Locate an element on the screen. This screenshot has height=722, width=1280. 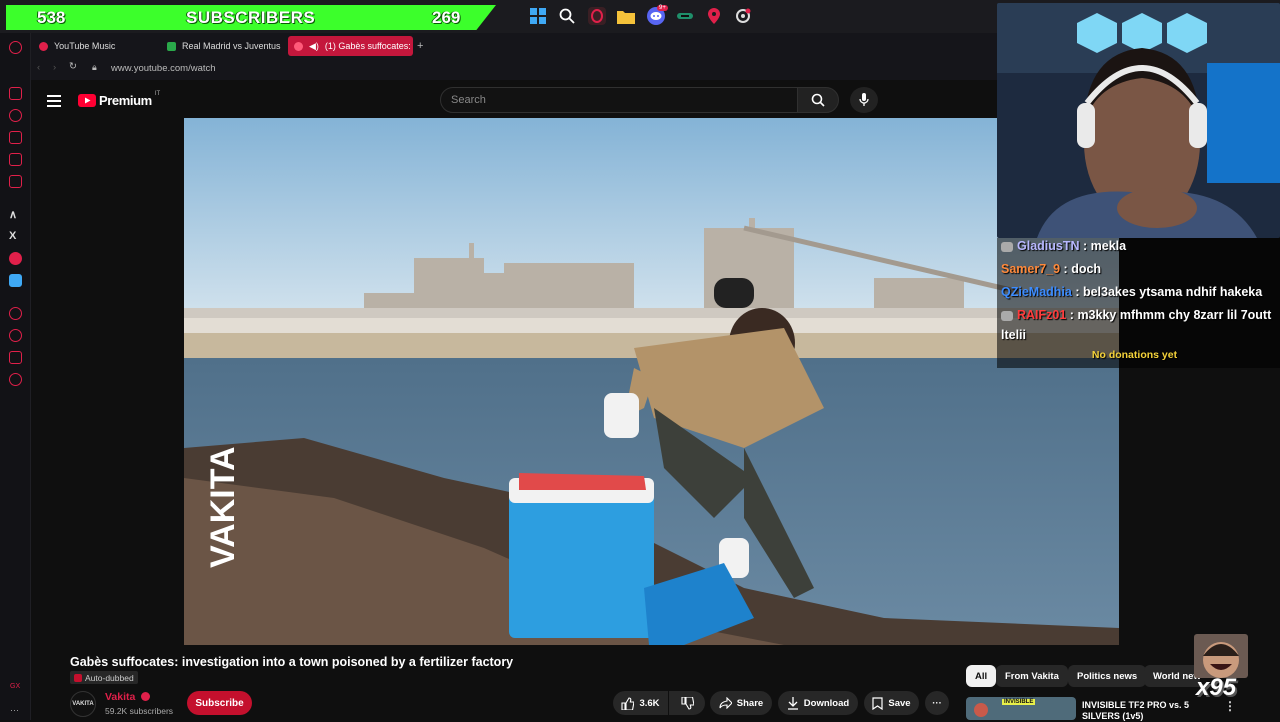
more-actions-button: ··· is located at coordinates (937, 703).